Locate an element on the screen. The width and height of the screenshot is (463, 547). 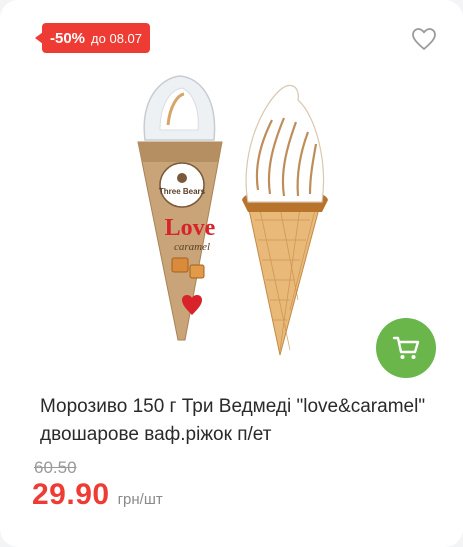
brand-text: Three Bears is located at coordinates (182, 191).